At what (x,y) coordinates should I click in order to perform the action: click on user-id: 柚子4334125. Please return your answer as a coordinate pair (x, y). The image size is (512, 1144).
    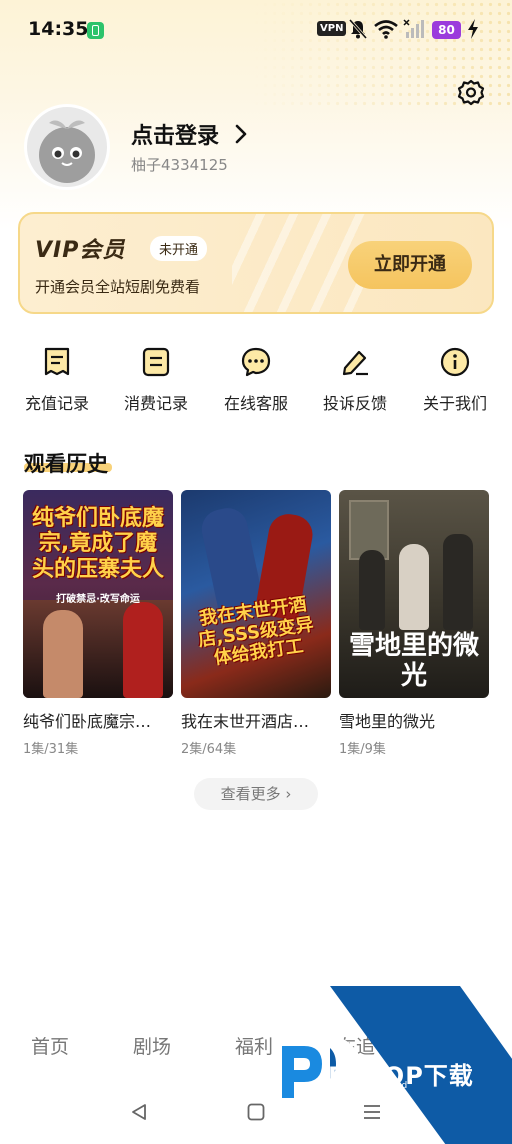
    Looking at the image, I should click on (179, 165).